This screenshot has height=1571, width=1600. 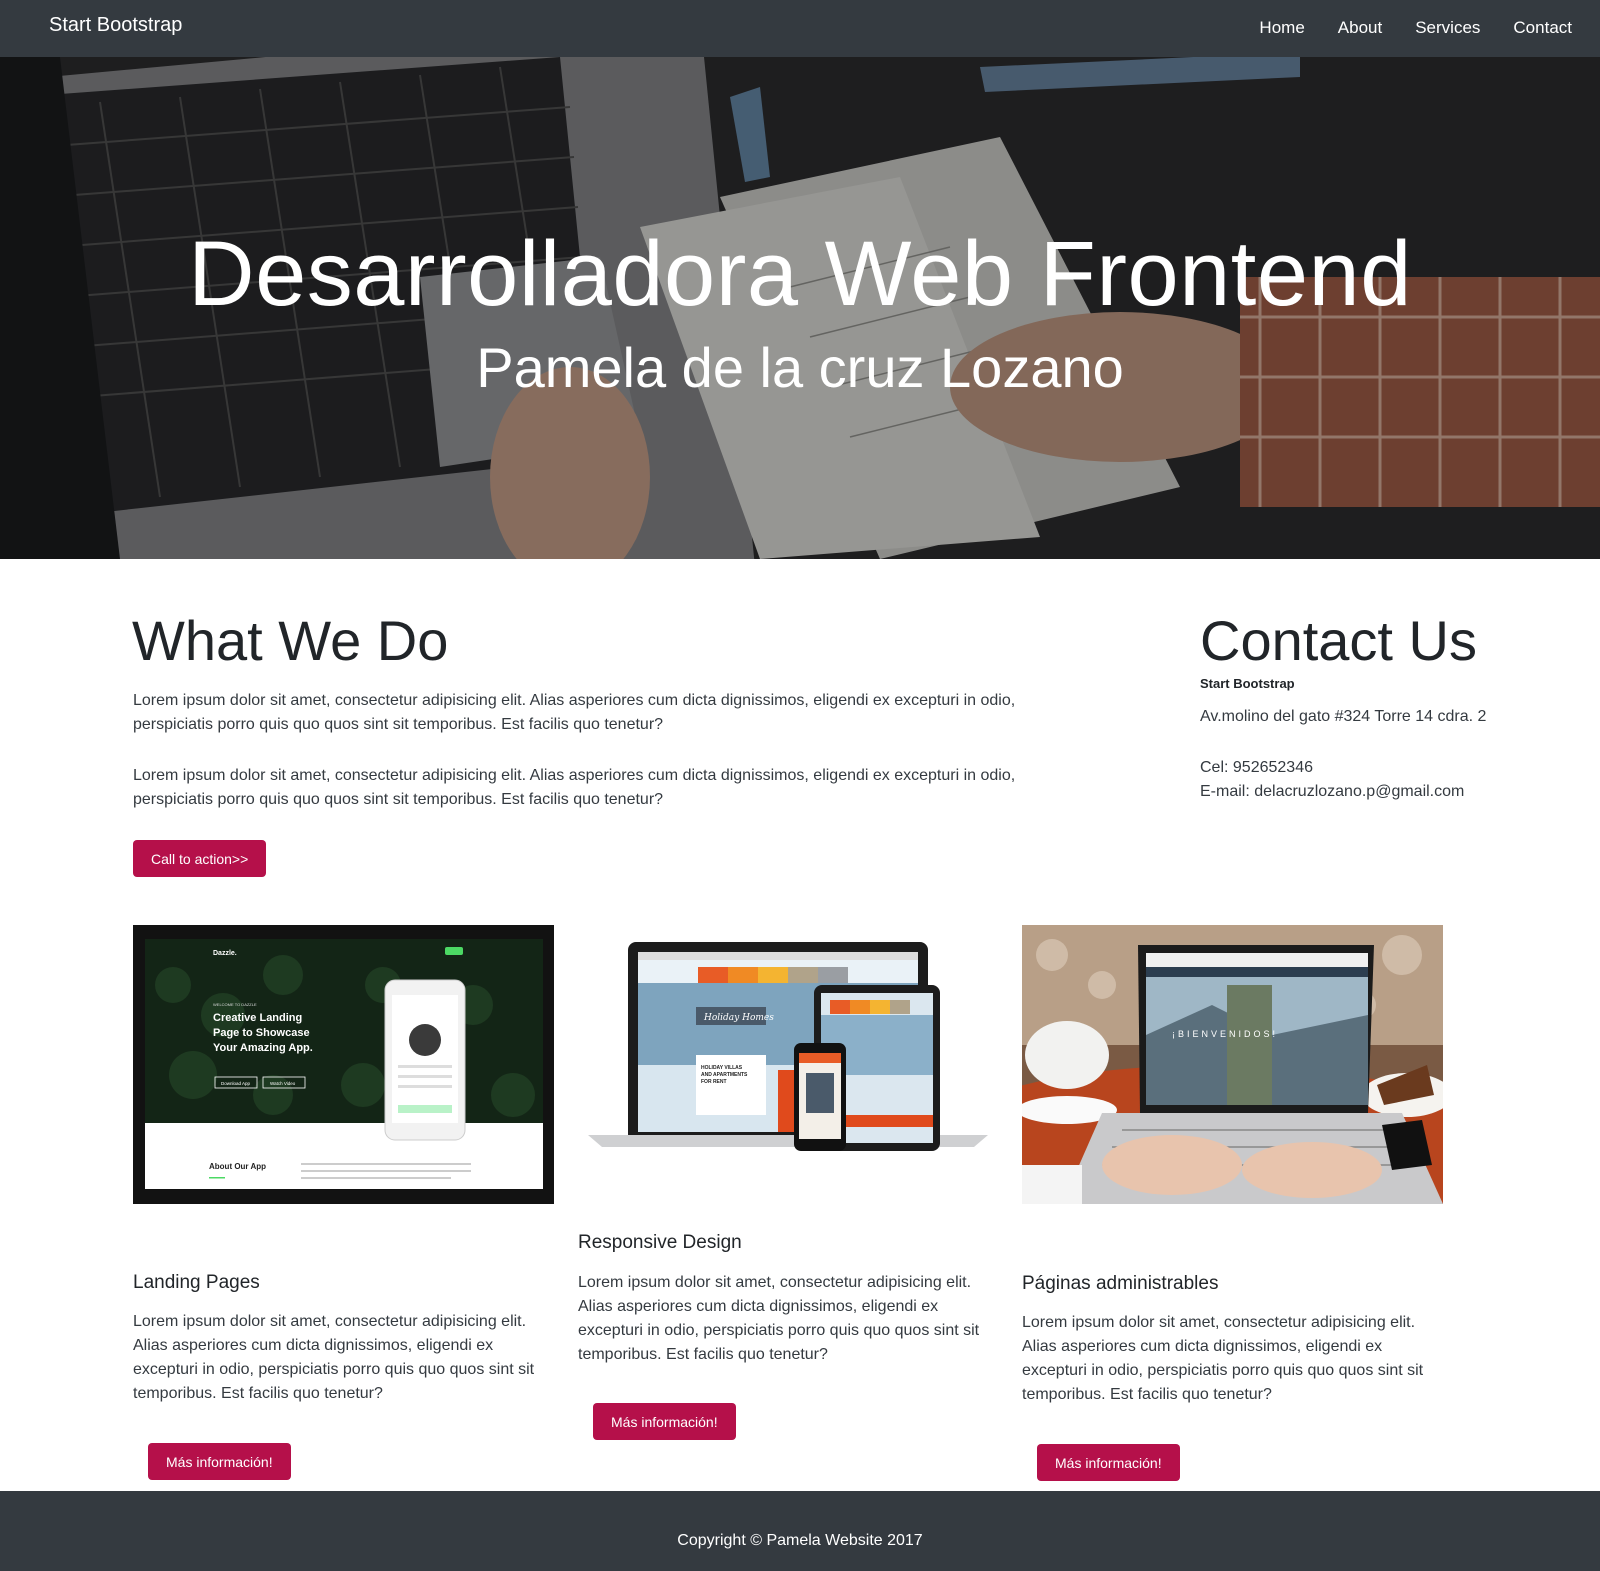 What do you see at coordinates (1399, 28) in the screenshot?
I see `nav-links: Home About Services Contact` at bounding box center [1399, 28].